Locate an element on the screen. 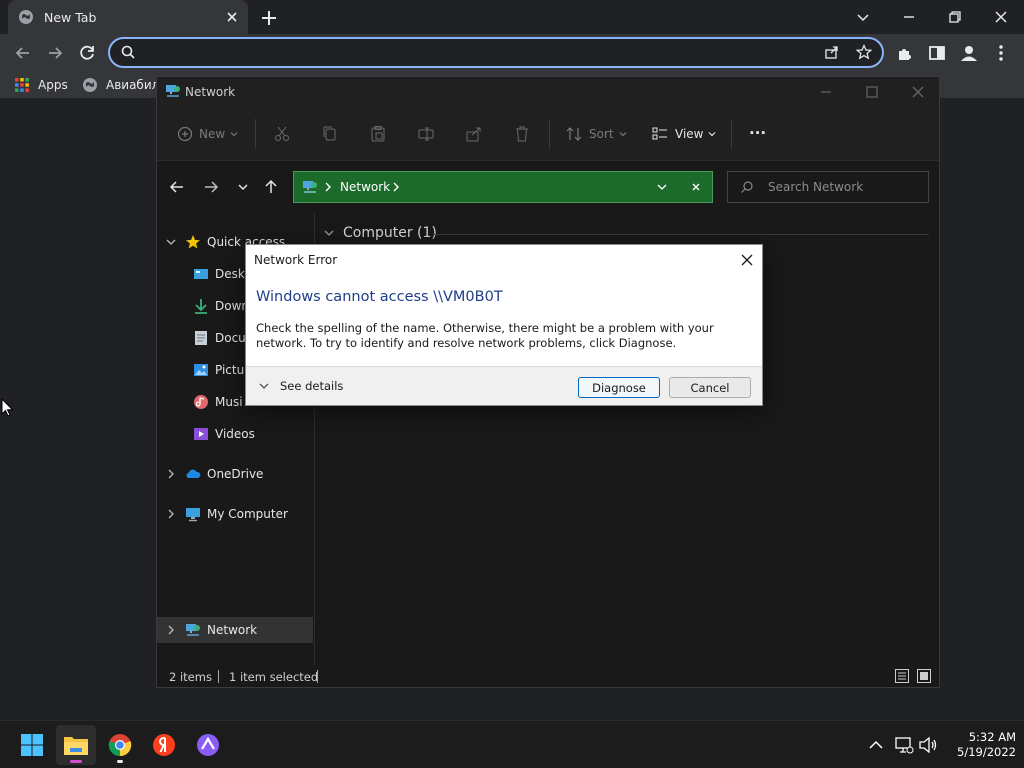 The image size is (1024, 768). globe-icon is located at coordinates (26, 17).